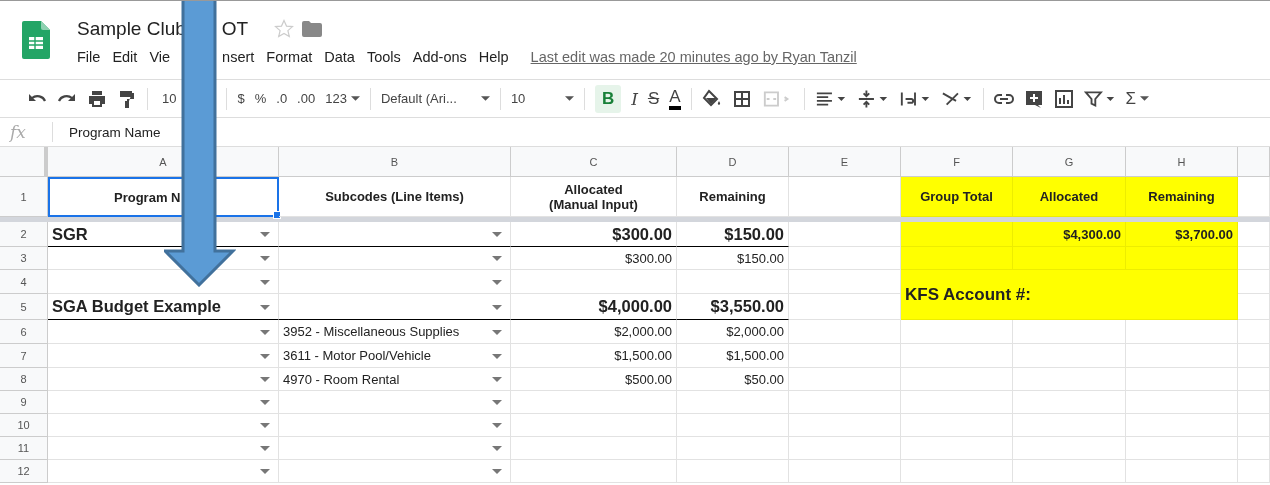  I want to click on bold-button: B, so click(608, 98).